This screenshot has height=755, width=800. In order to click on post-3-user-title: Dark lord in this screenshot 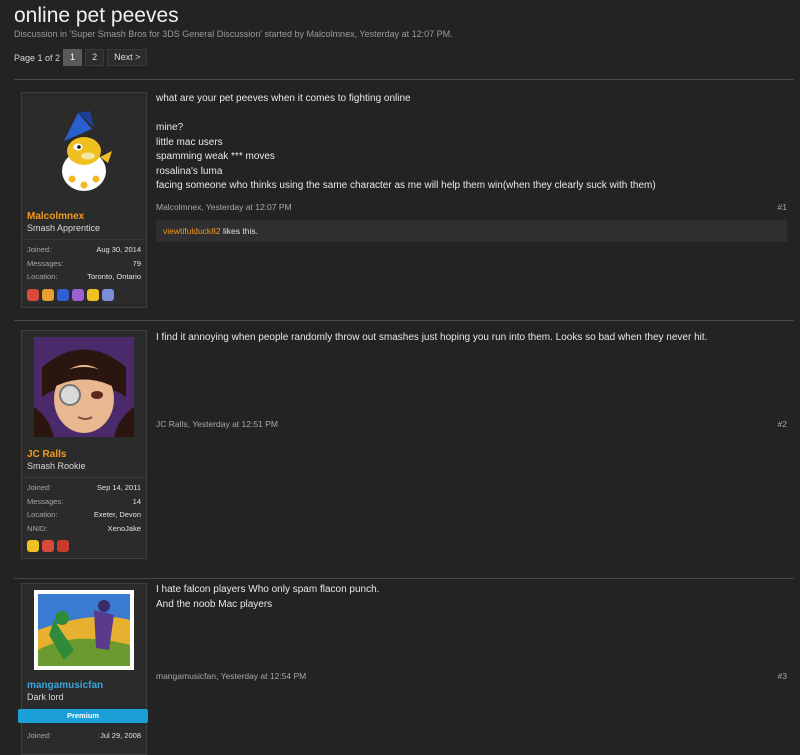, I will do `click(45, 697)`.